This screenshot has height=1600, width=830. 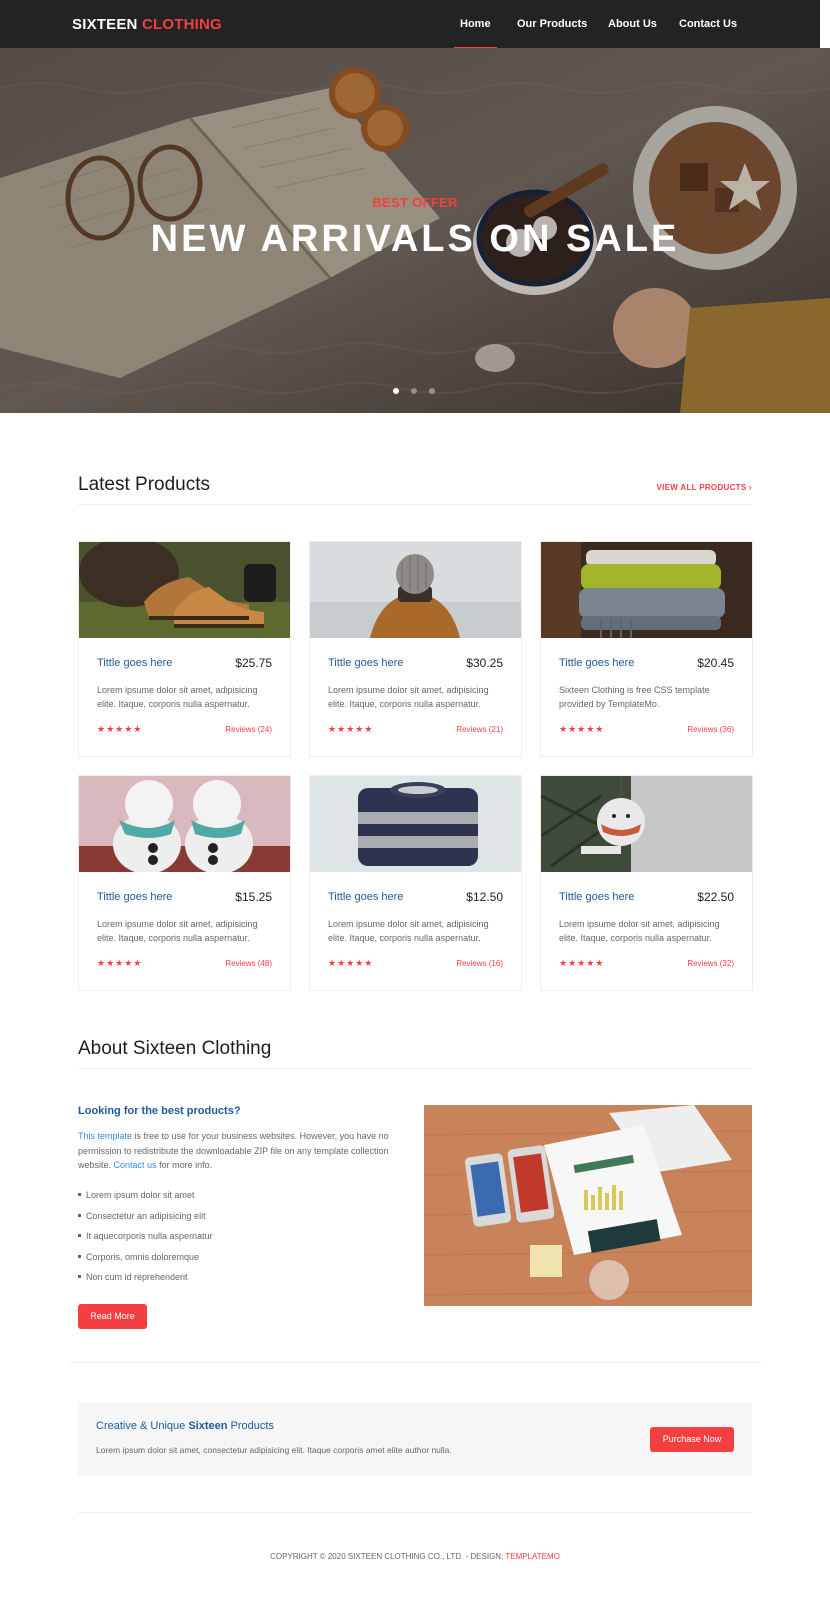 I want to click on brand-accent: CLOTHING, so click(x=181, y=24).